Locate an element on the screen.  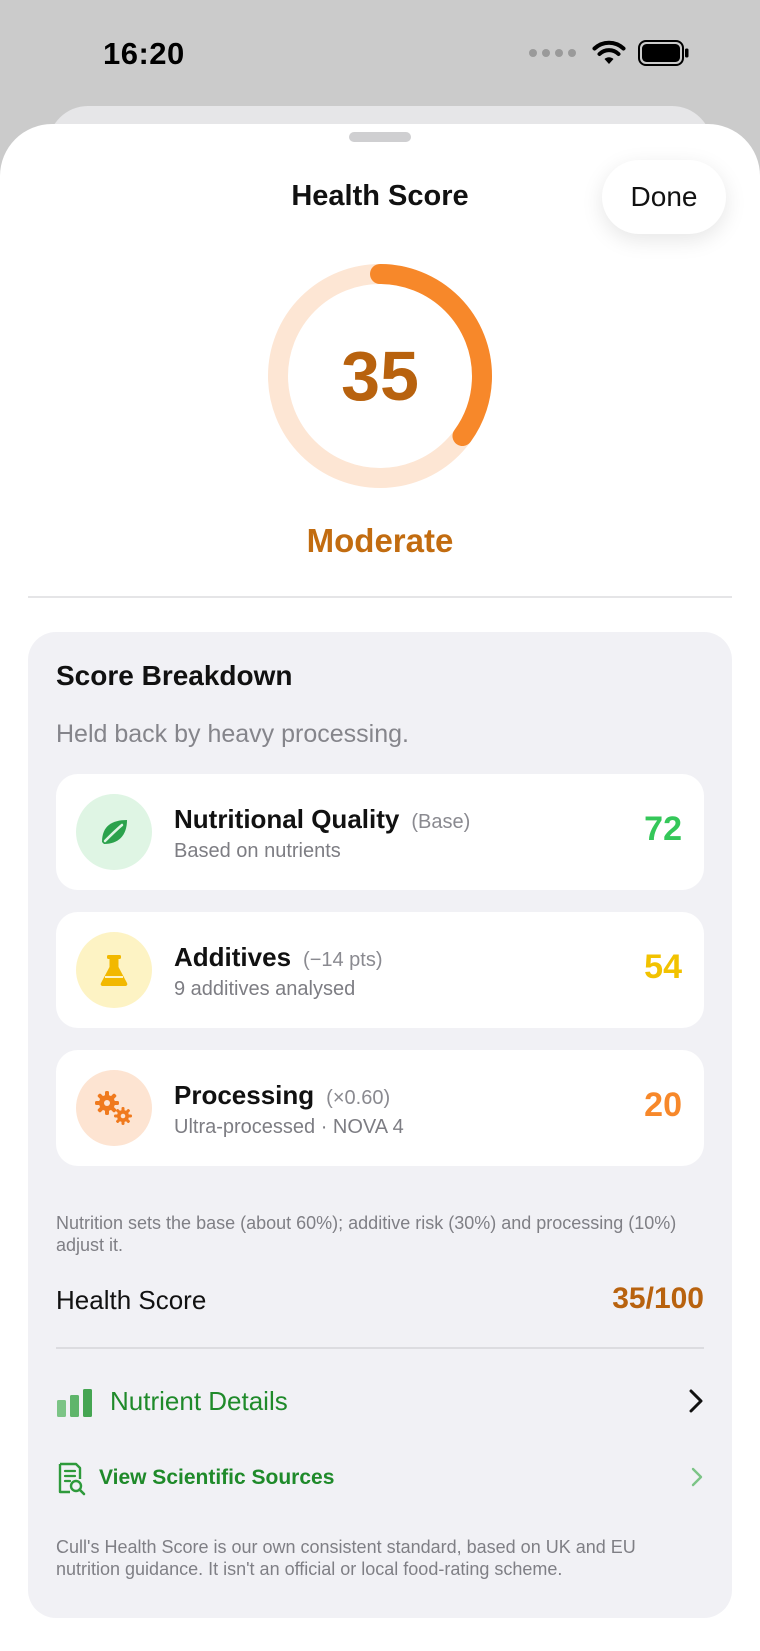
row-name: Additives (−14 pts) is located at coordinates (278, 957).